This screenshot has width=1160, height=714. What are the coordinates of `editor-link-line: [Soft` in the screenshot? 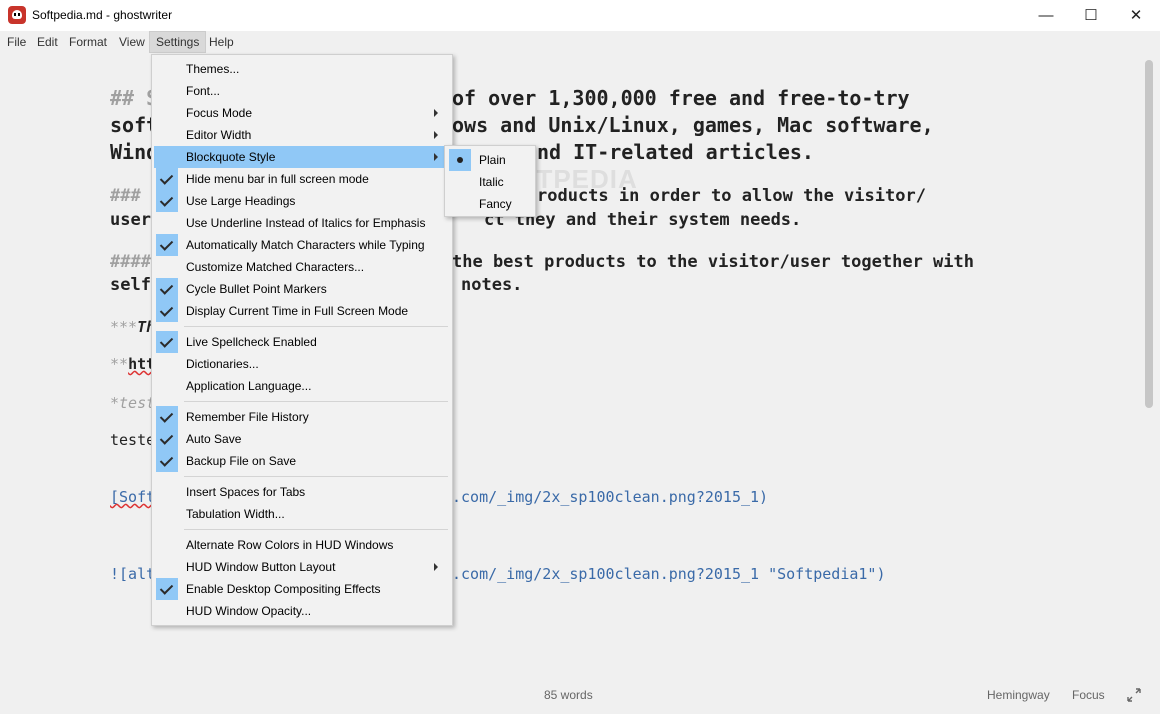 It's located at (133, 497).